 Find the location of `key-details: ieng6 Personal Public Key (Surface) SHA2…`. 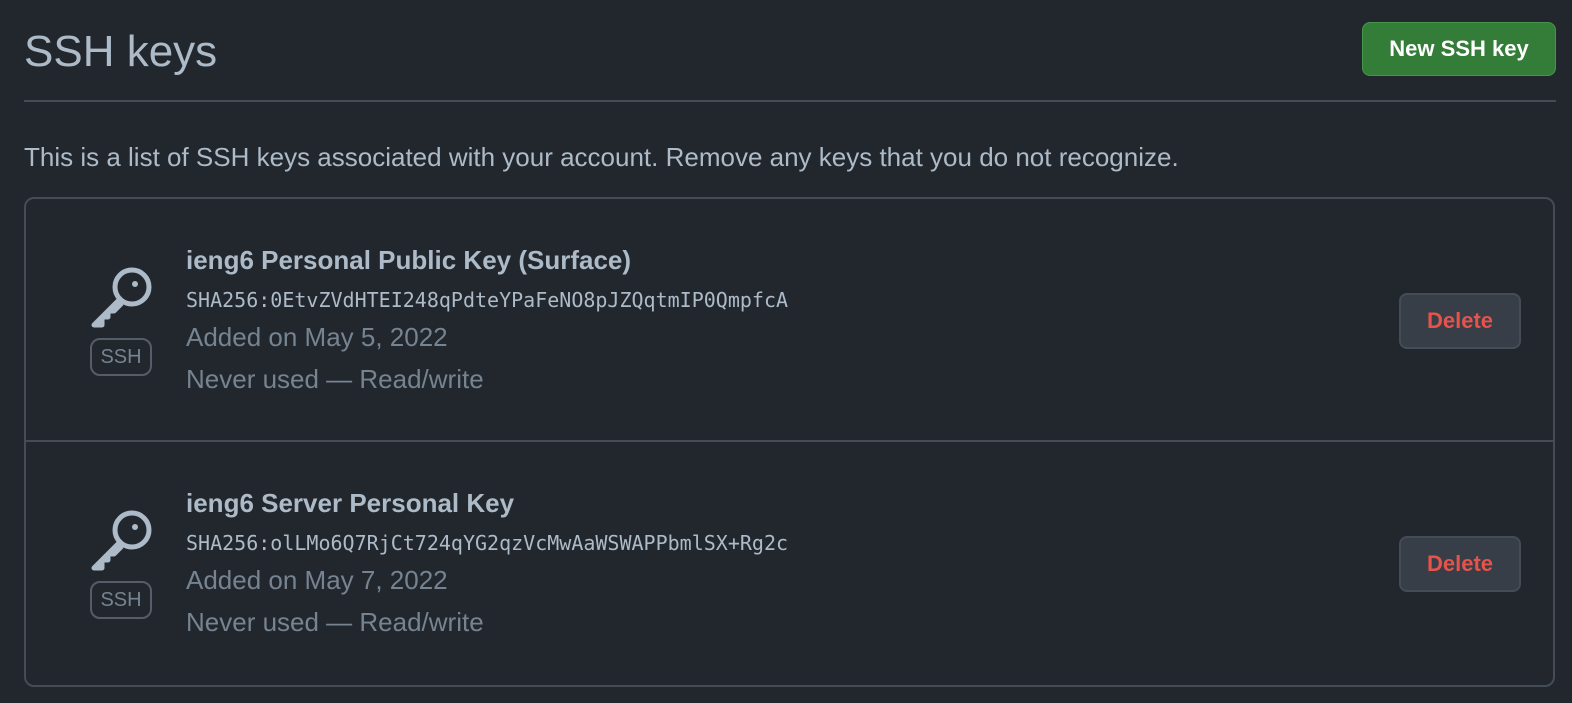

key-details: ieng6 Personal Public Key (Surface) SHA2… is located at coordinates (487, 320).